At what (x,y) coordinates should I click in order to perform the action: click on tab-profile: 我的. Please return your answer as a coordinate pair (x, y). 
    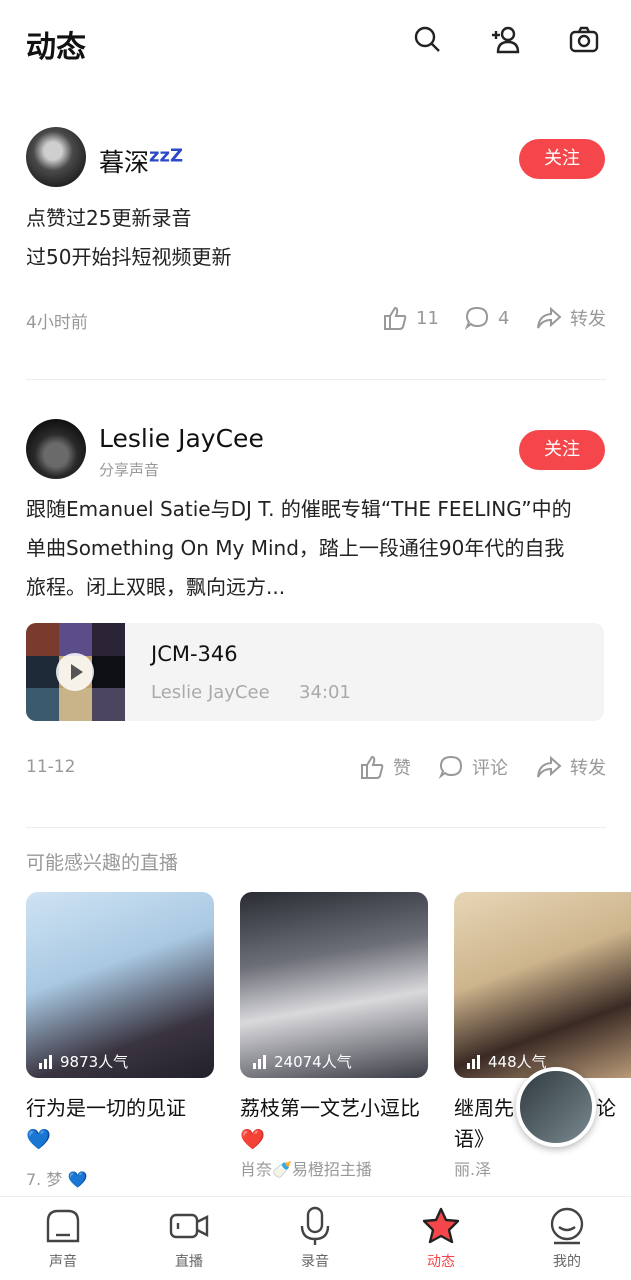
    Looking at the image, I should click on (567, 1238).